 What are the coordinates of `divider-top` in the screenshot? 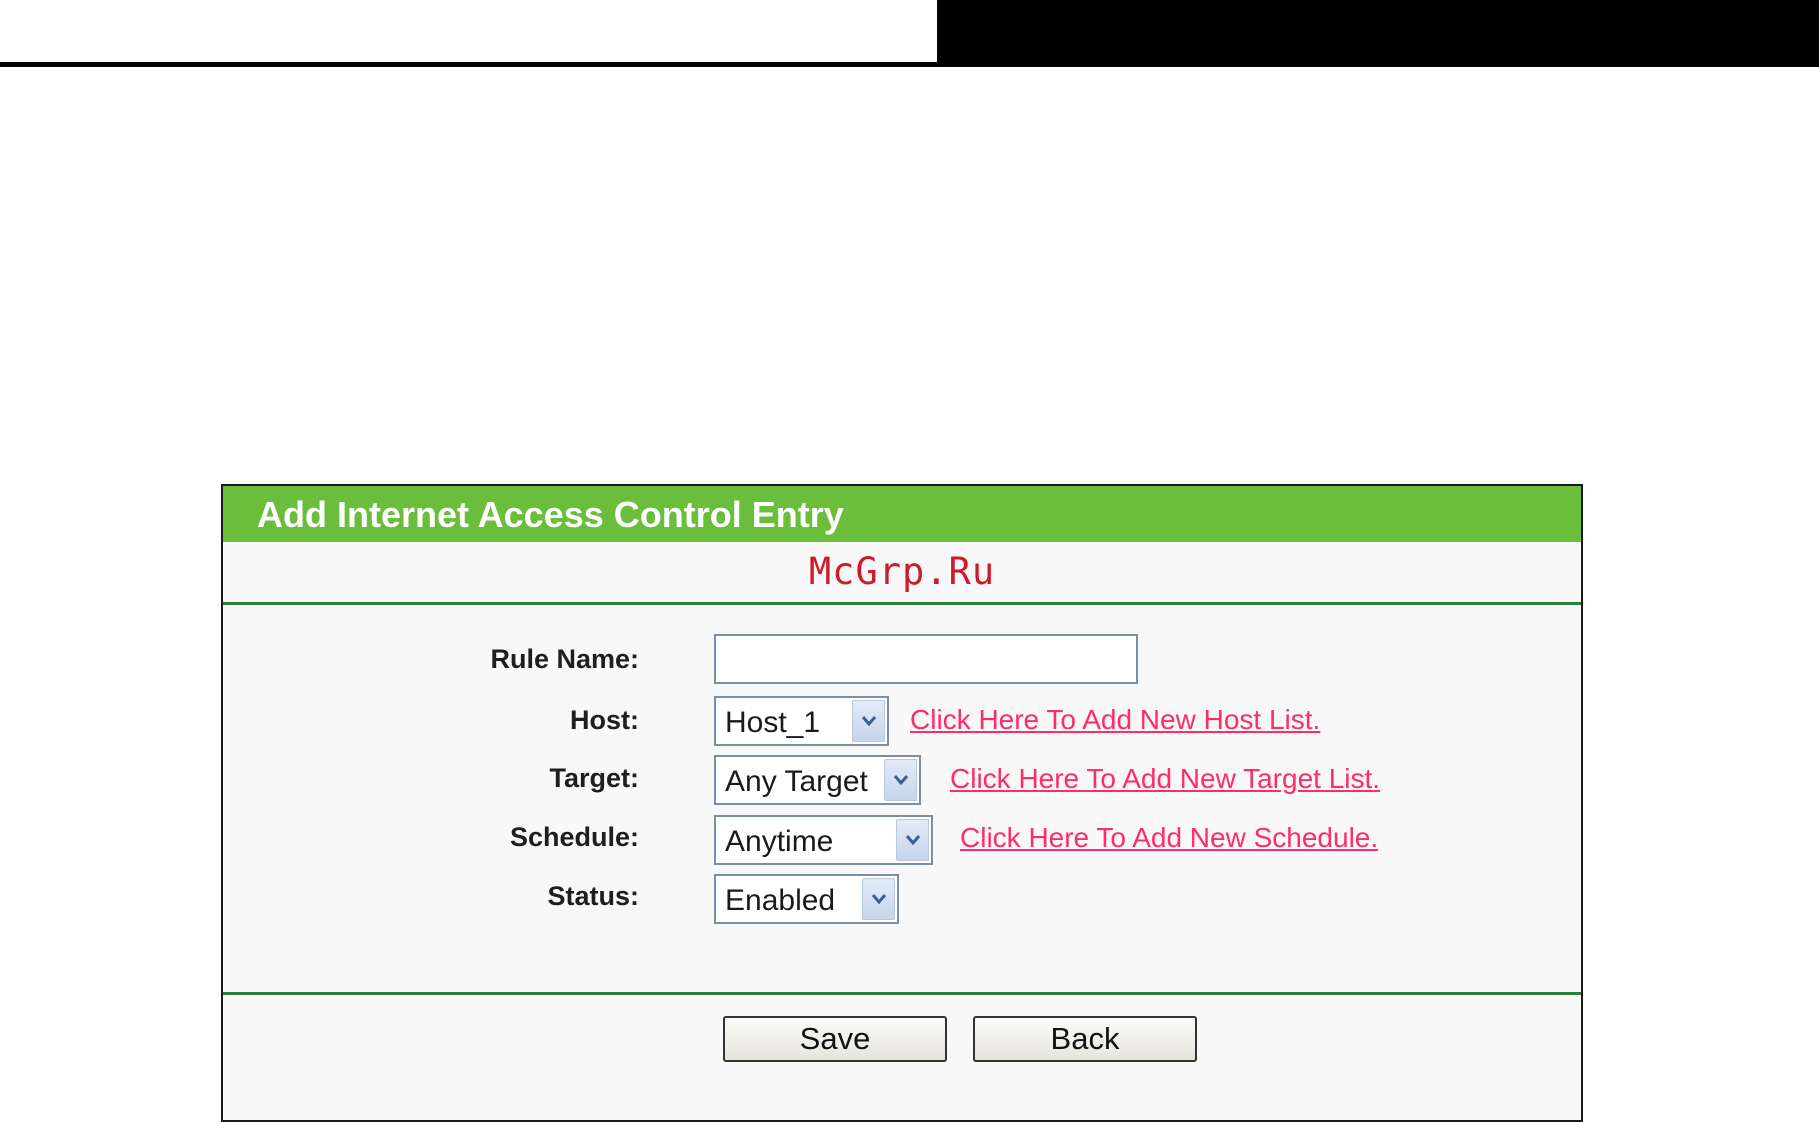 It's located at (902, 603).